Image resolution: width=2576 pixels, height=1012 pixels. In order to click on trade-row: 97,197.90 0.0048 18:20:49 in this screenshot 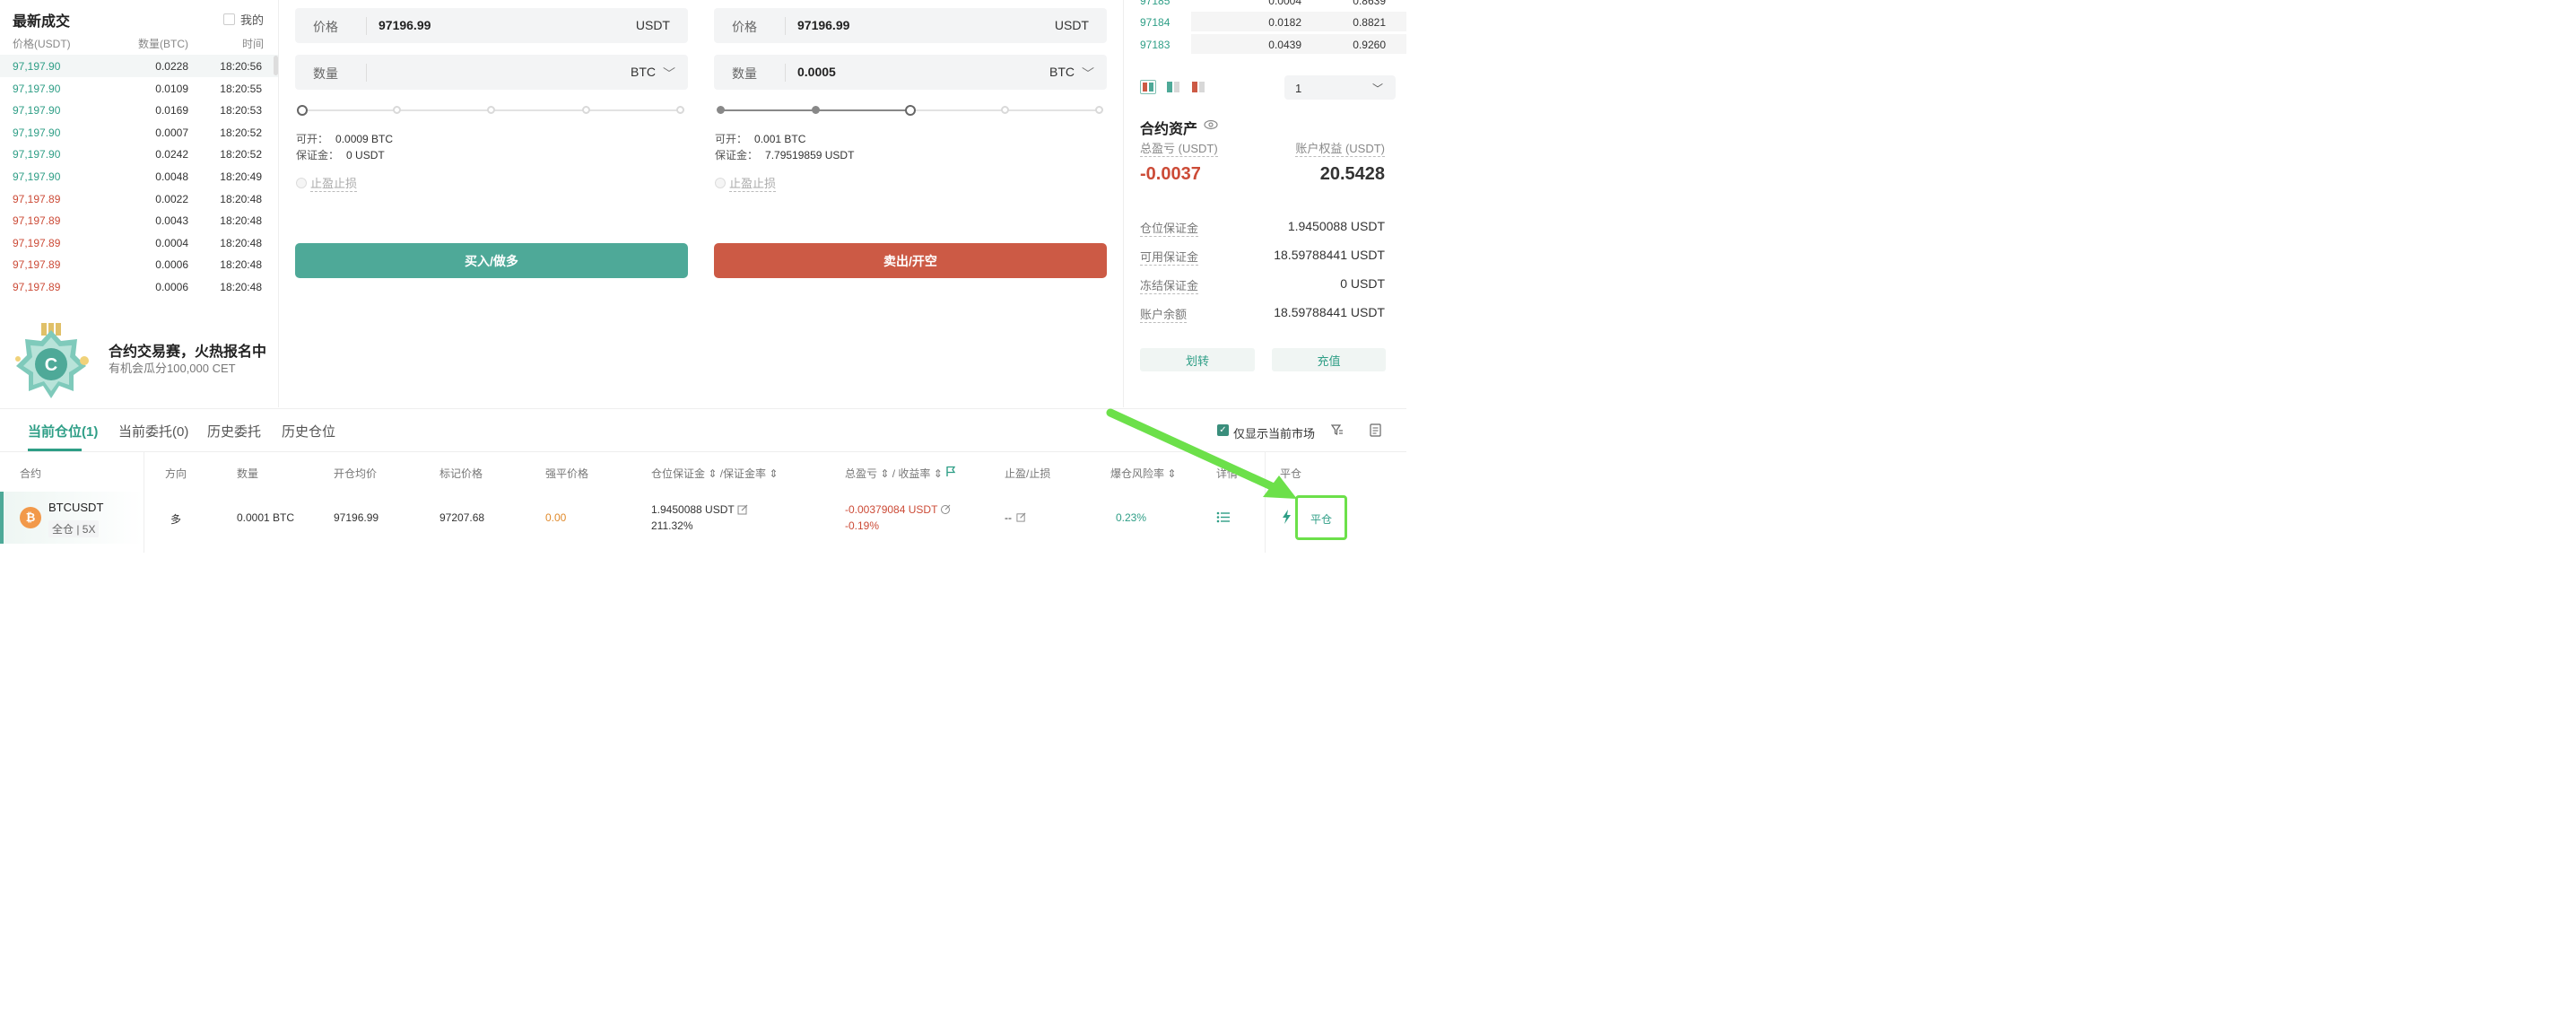, I will do `click(139, 176)`.